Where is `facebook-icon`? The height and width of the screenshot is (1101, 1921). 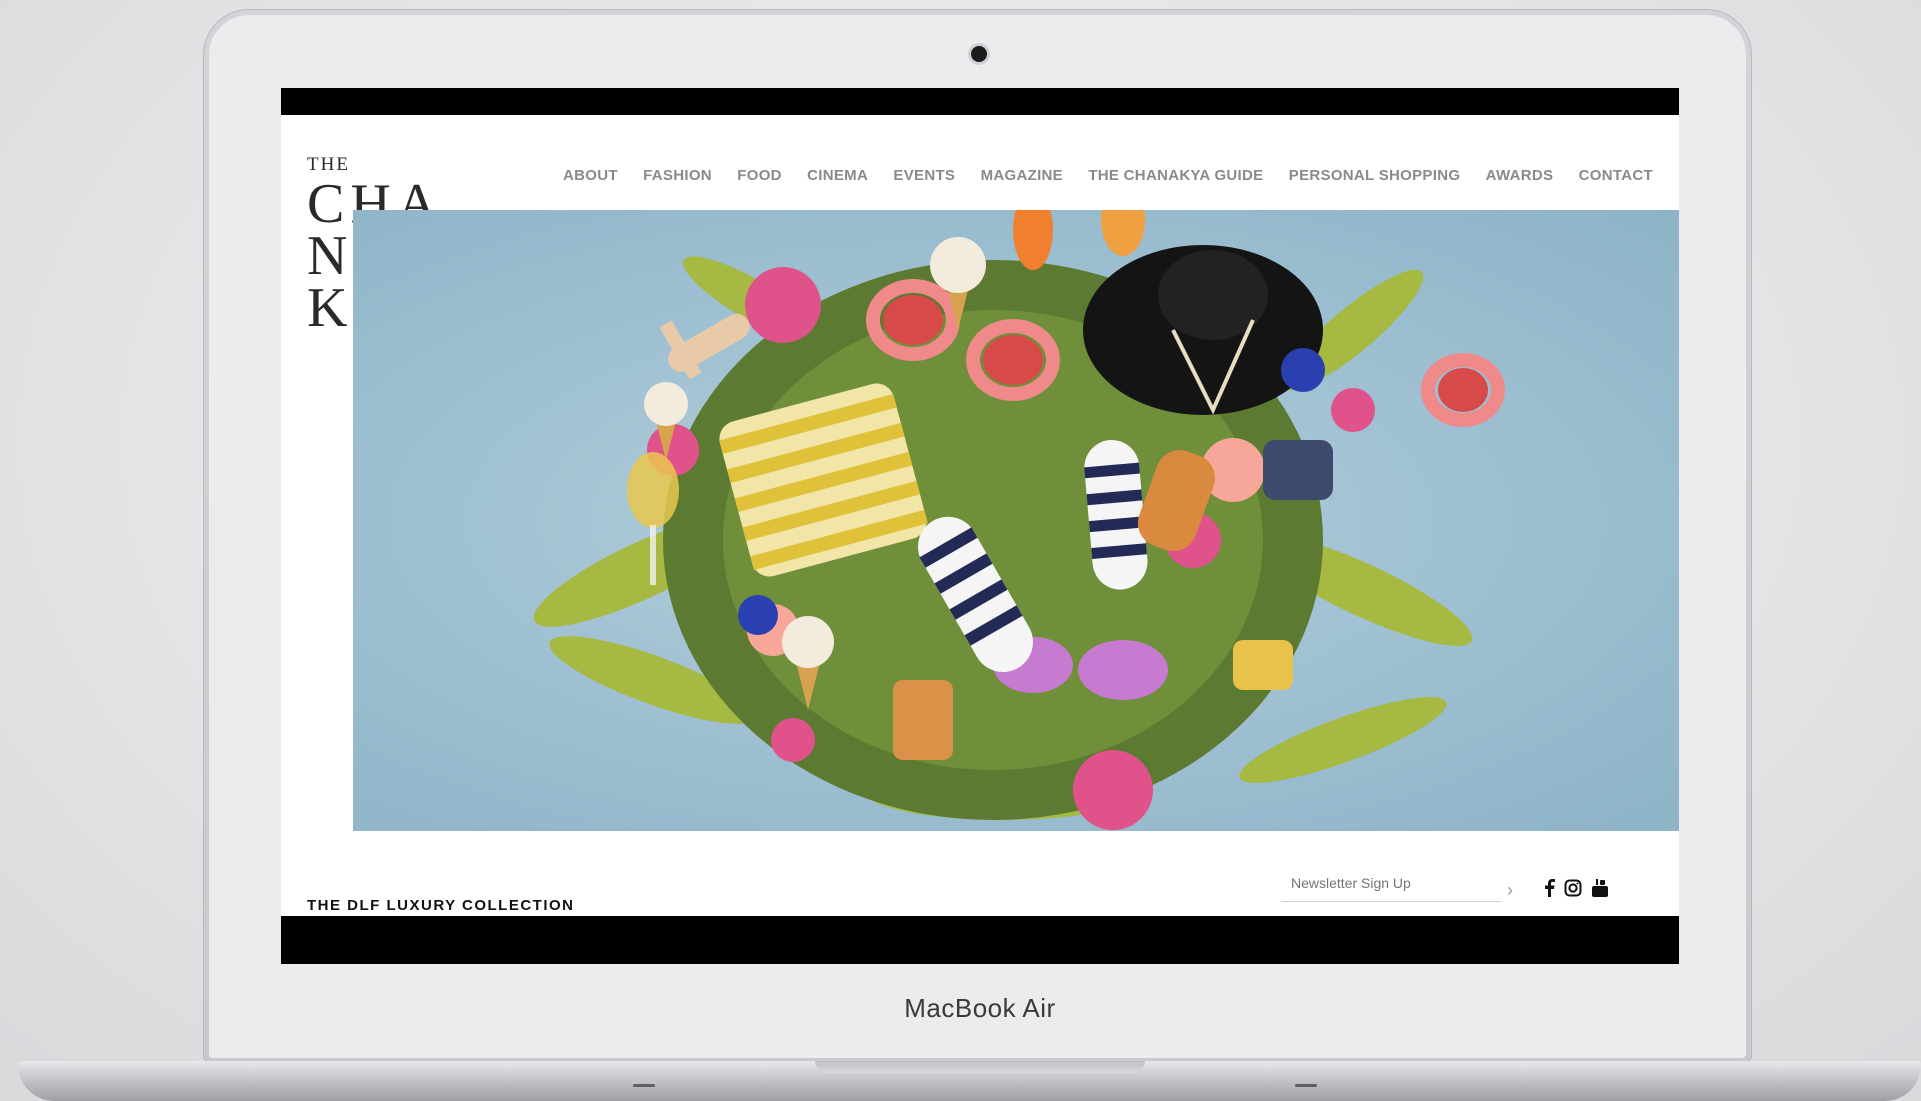
facebook-icon is located at coordinates (1549, 888).